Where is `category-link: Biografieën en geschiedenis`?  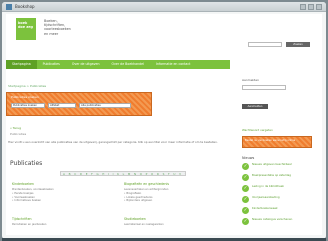 category-link: Biografieën en geschiedenis is located at coordinates (171, 184).